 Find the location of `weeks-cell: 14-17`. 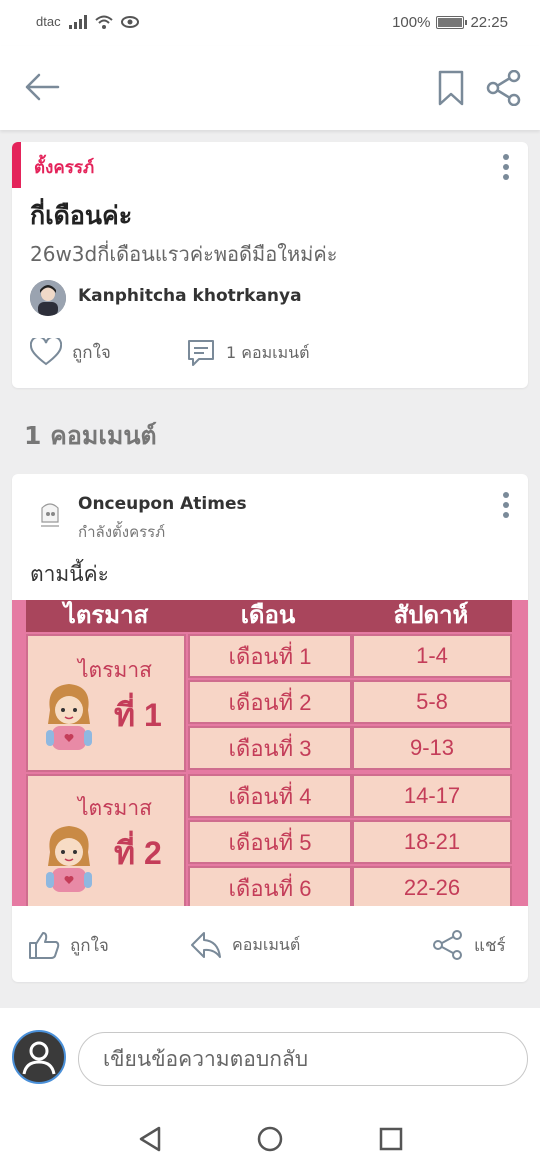

weeks-cell: 14-17 is located at coordinates (432, 796).